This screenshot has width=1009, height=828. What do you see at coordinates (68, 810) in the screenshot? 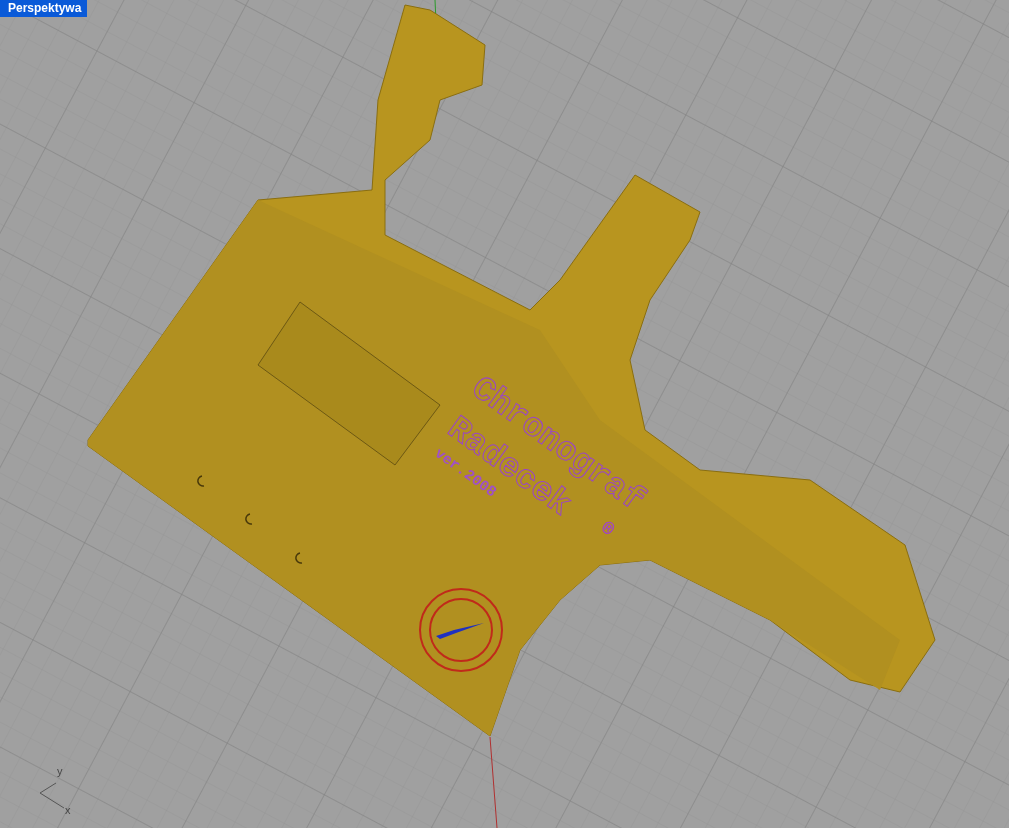
I see `axis-label: x` at bounding box center [68, 810].